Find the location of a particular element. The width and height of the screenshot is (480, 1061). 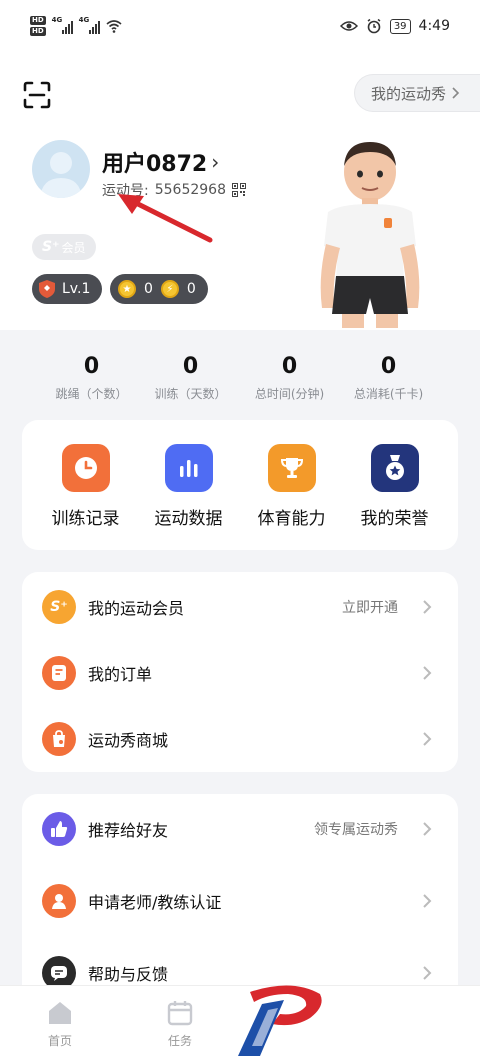

username-text: 用户0872 is located at coordinates (155, 164).